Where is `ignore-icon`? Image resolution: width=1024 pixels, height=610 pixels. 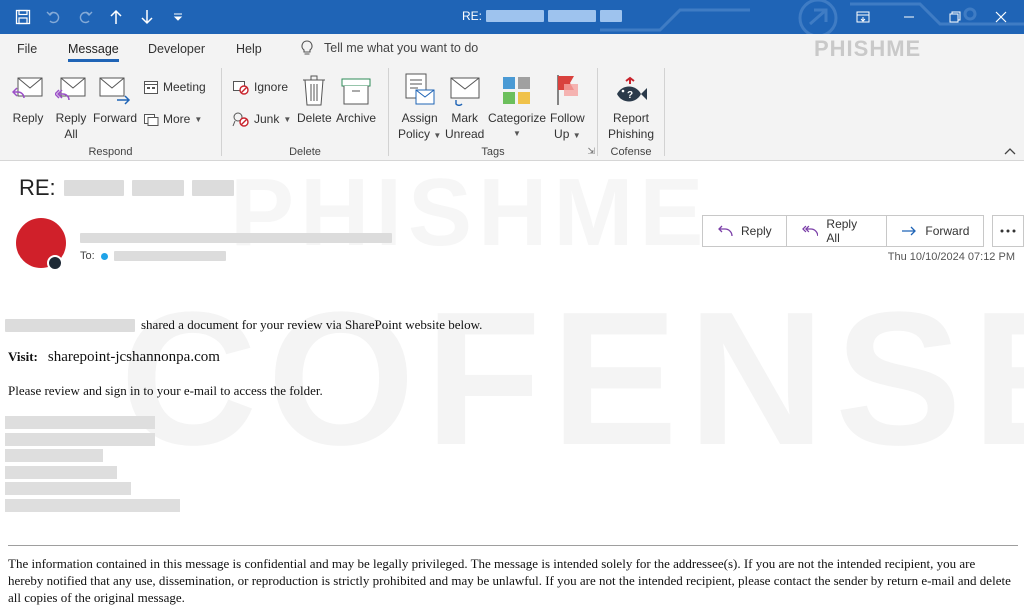 ignore-icon is located at coordinates (241, 88).